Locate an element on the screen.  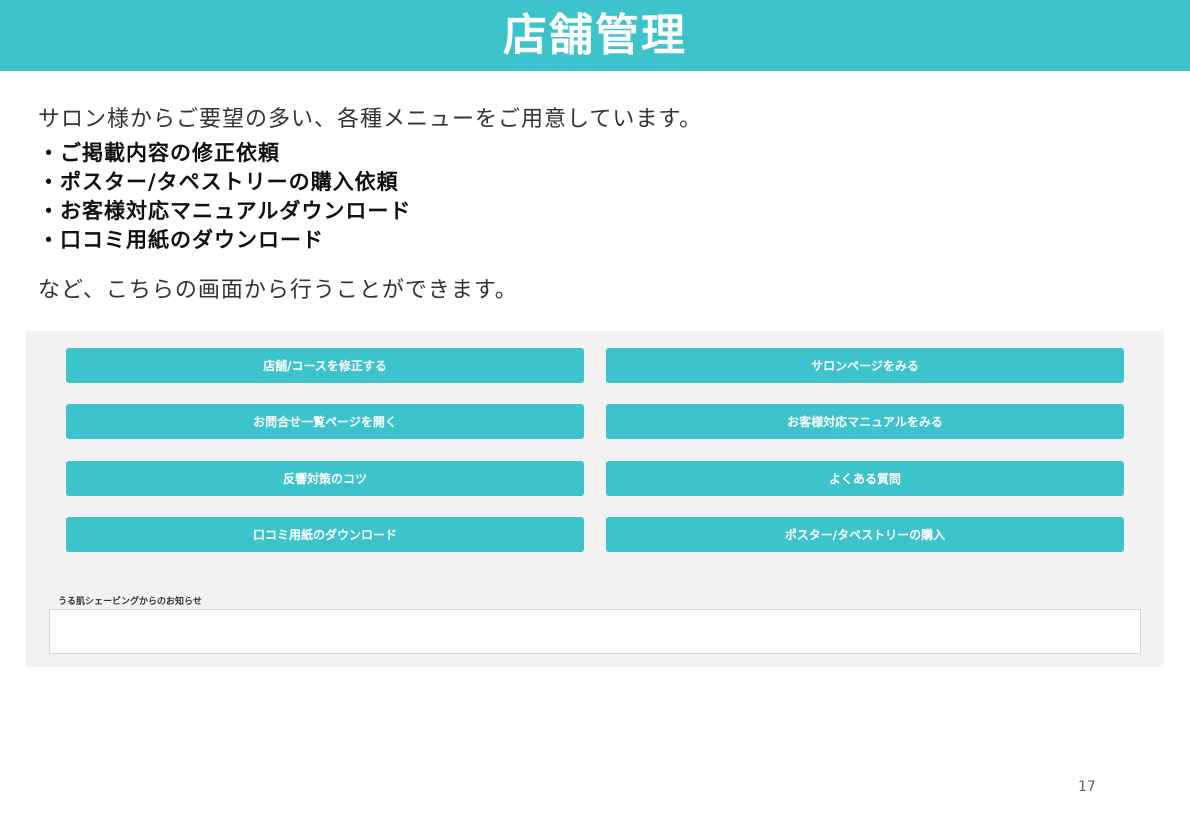
buy-poster-button: ポスター/タペストリーの購入 is located at coordinates (865, 534).